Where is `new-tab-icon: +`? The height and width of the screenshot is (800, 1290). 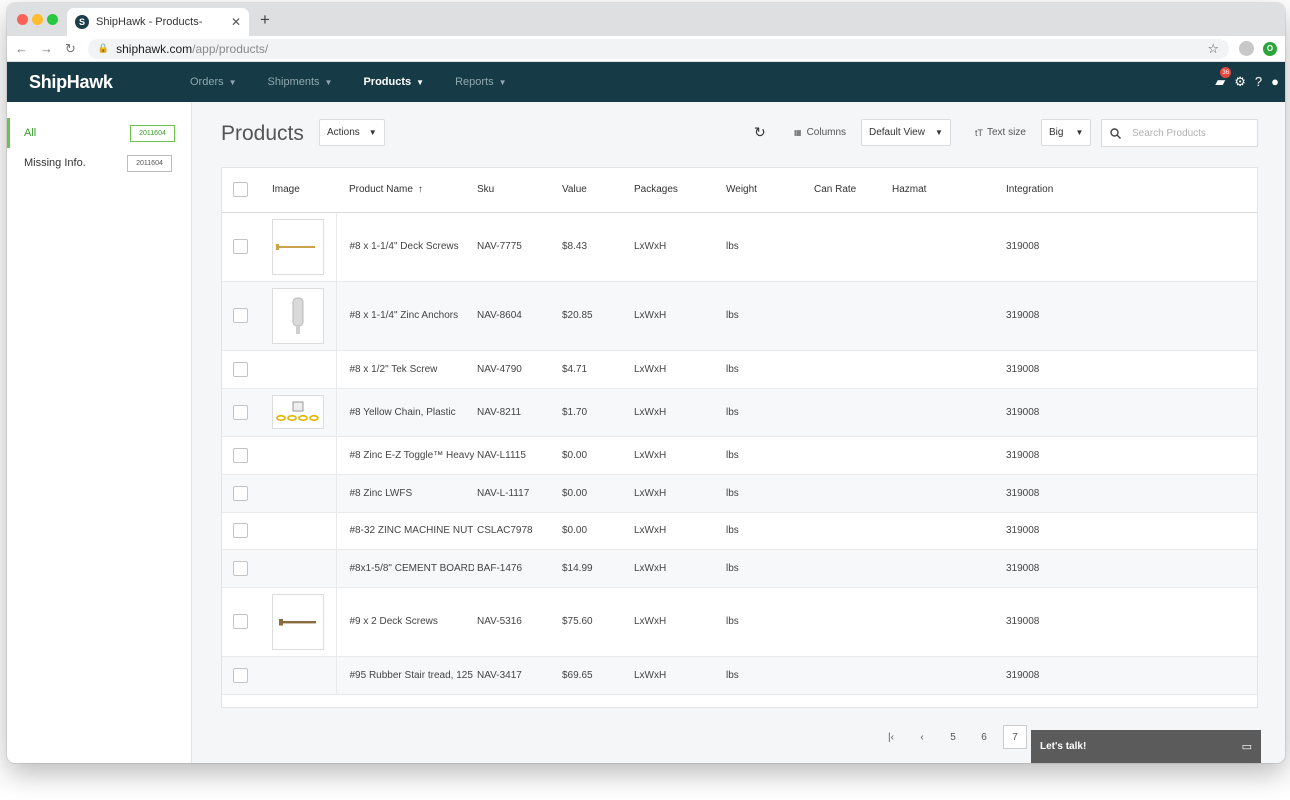 new-tab-icon: + is located at coordinates (265, 20).